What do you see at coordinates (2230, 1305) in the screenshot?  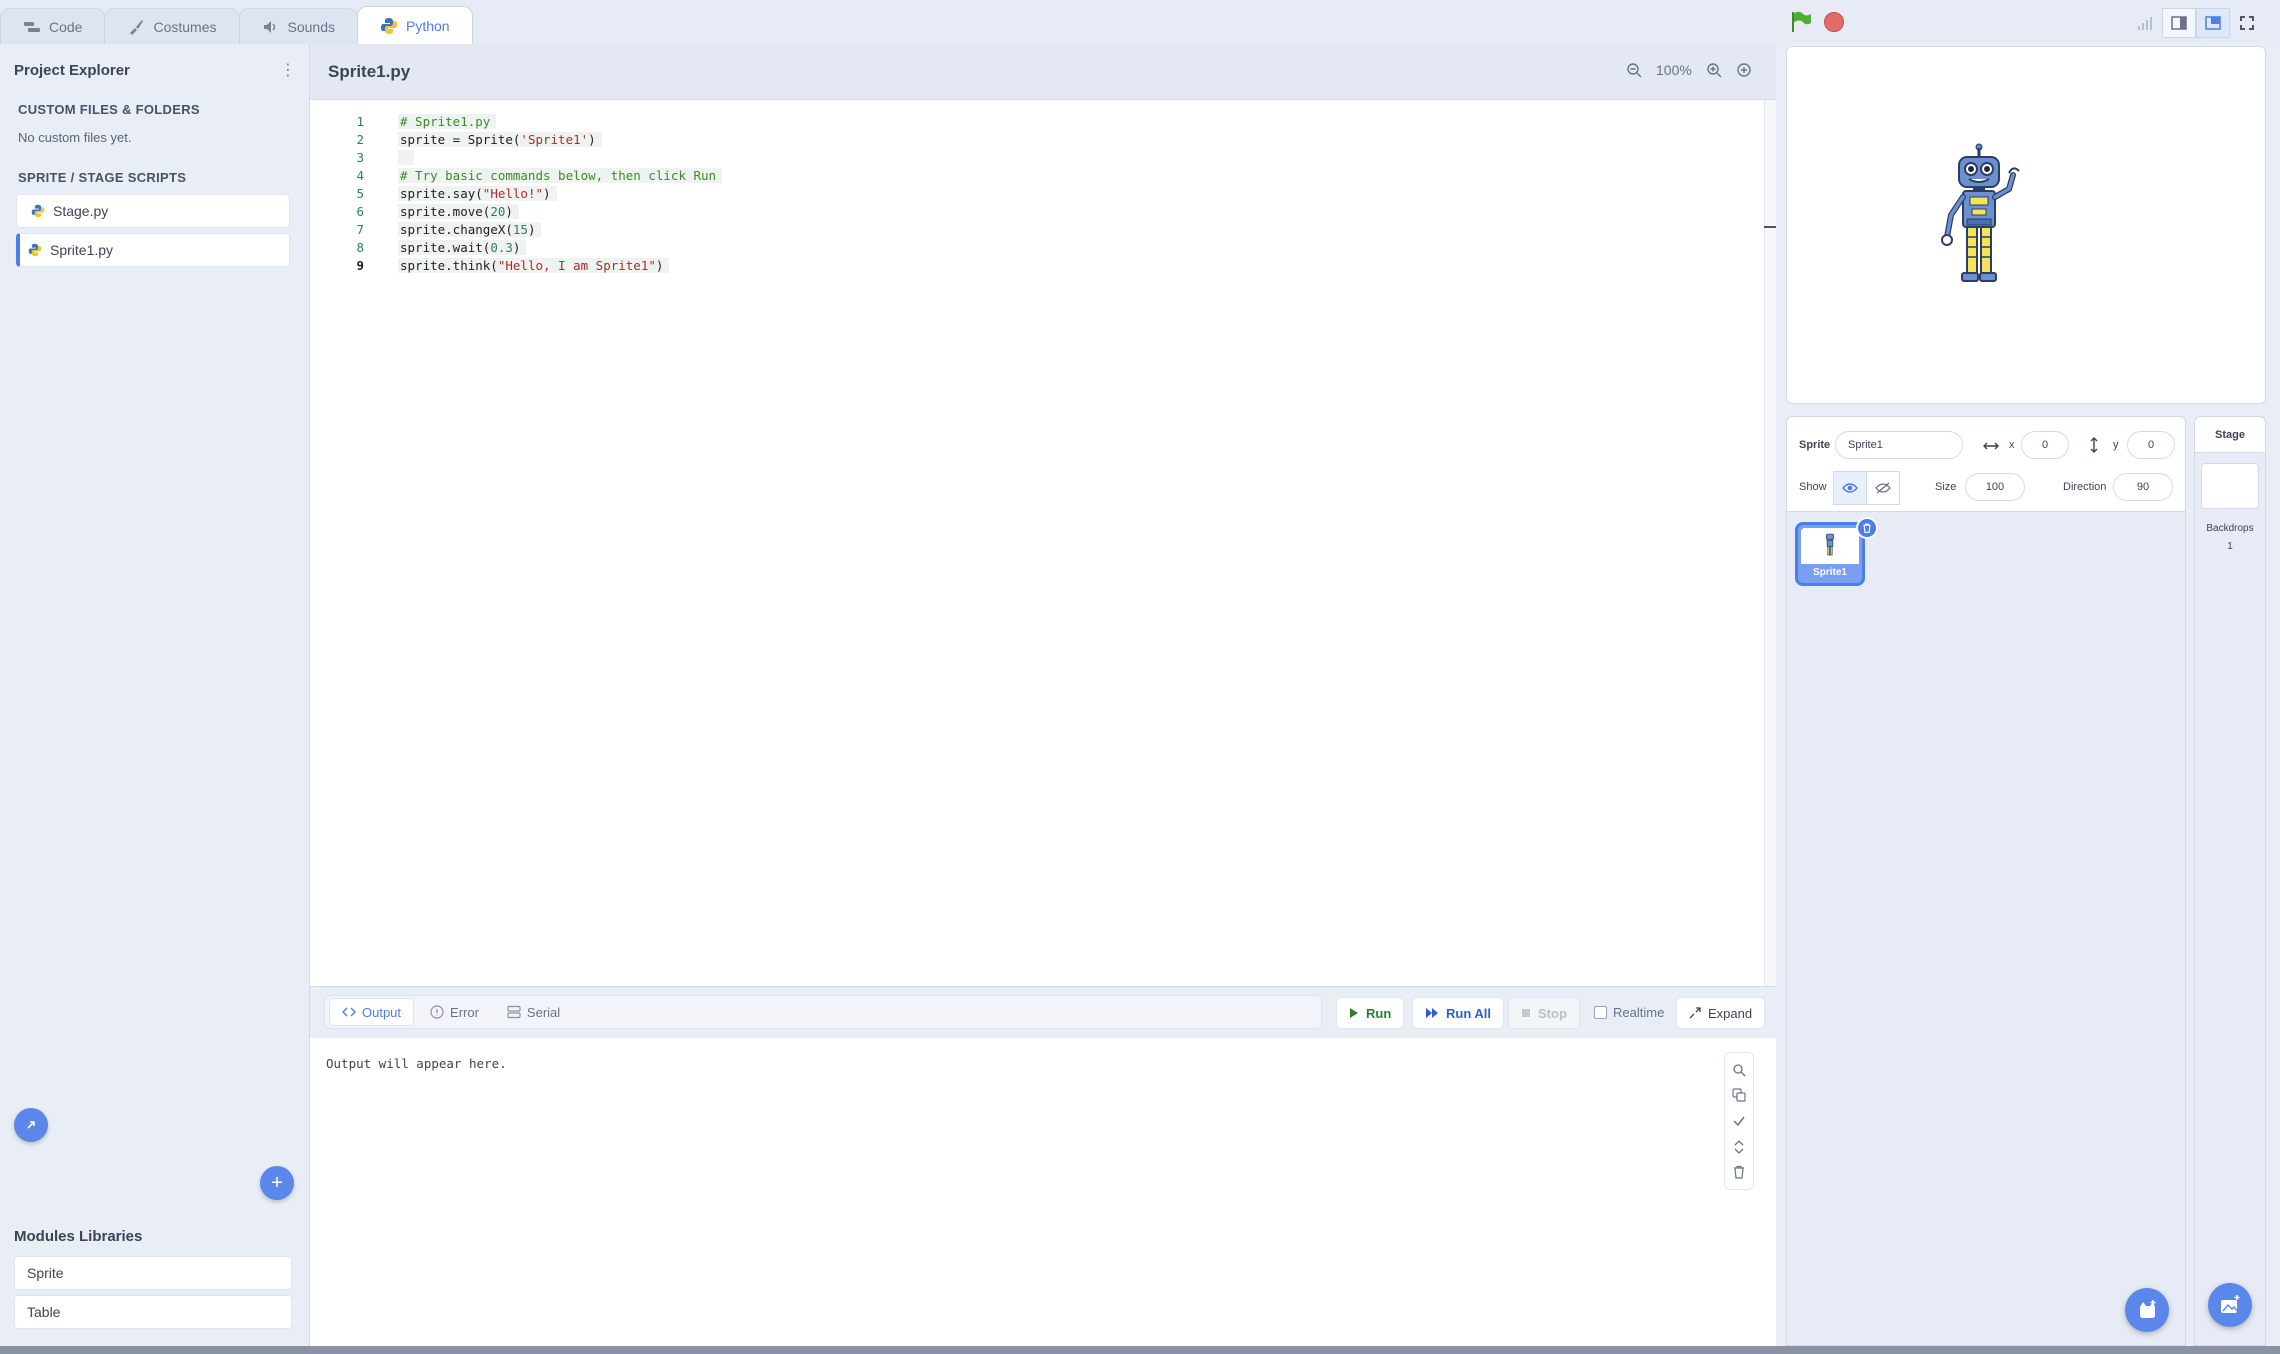 I see `add-backdrop-button` at bounding box center [2230, 1305].